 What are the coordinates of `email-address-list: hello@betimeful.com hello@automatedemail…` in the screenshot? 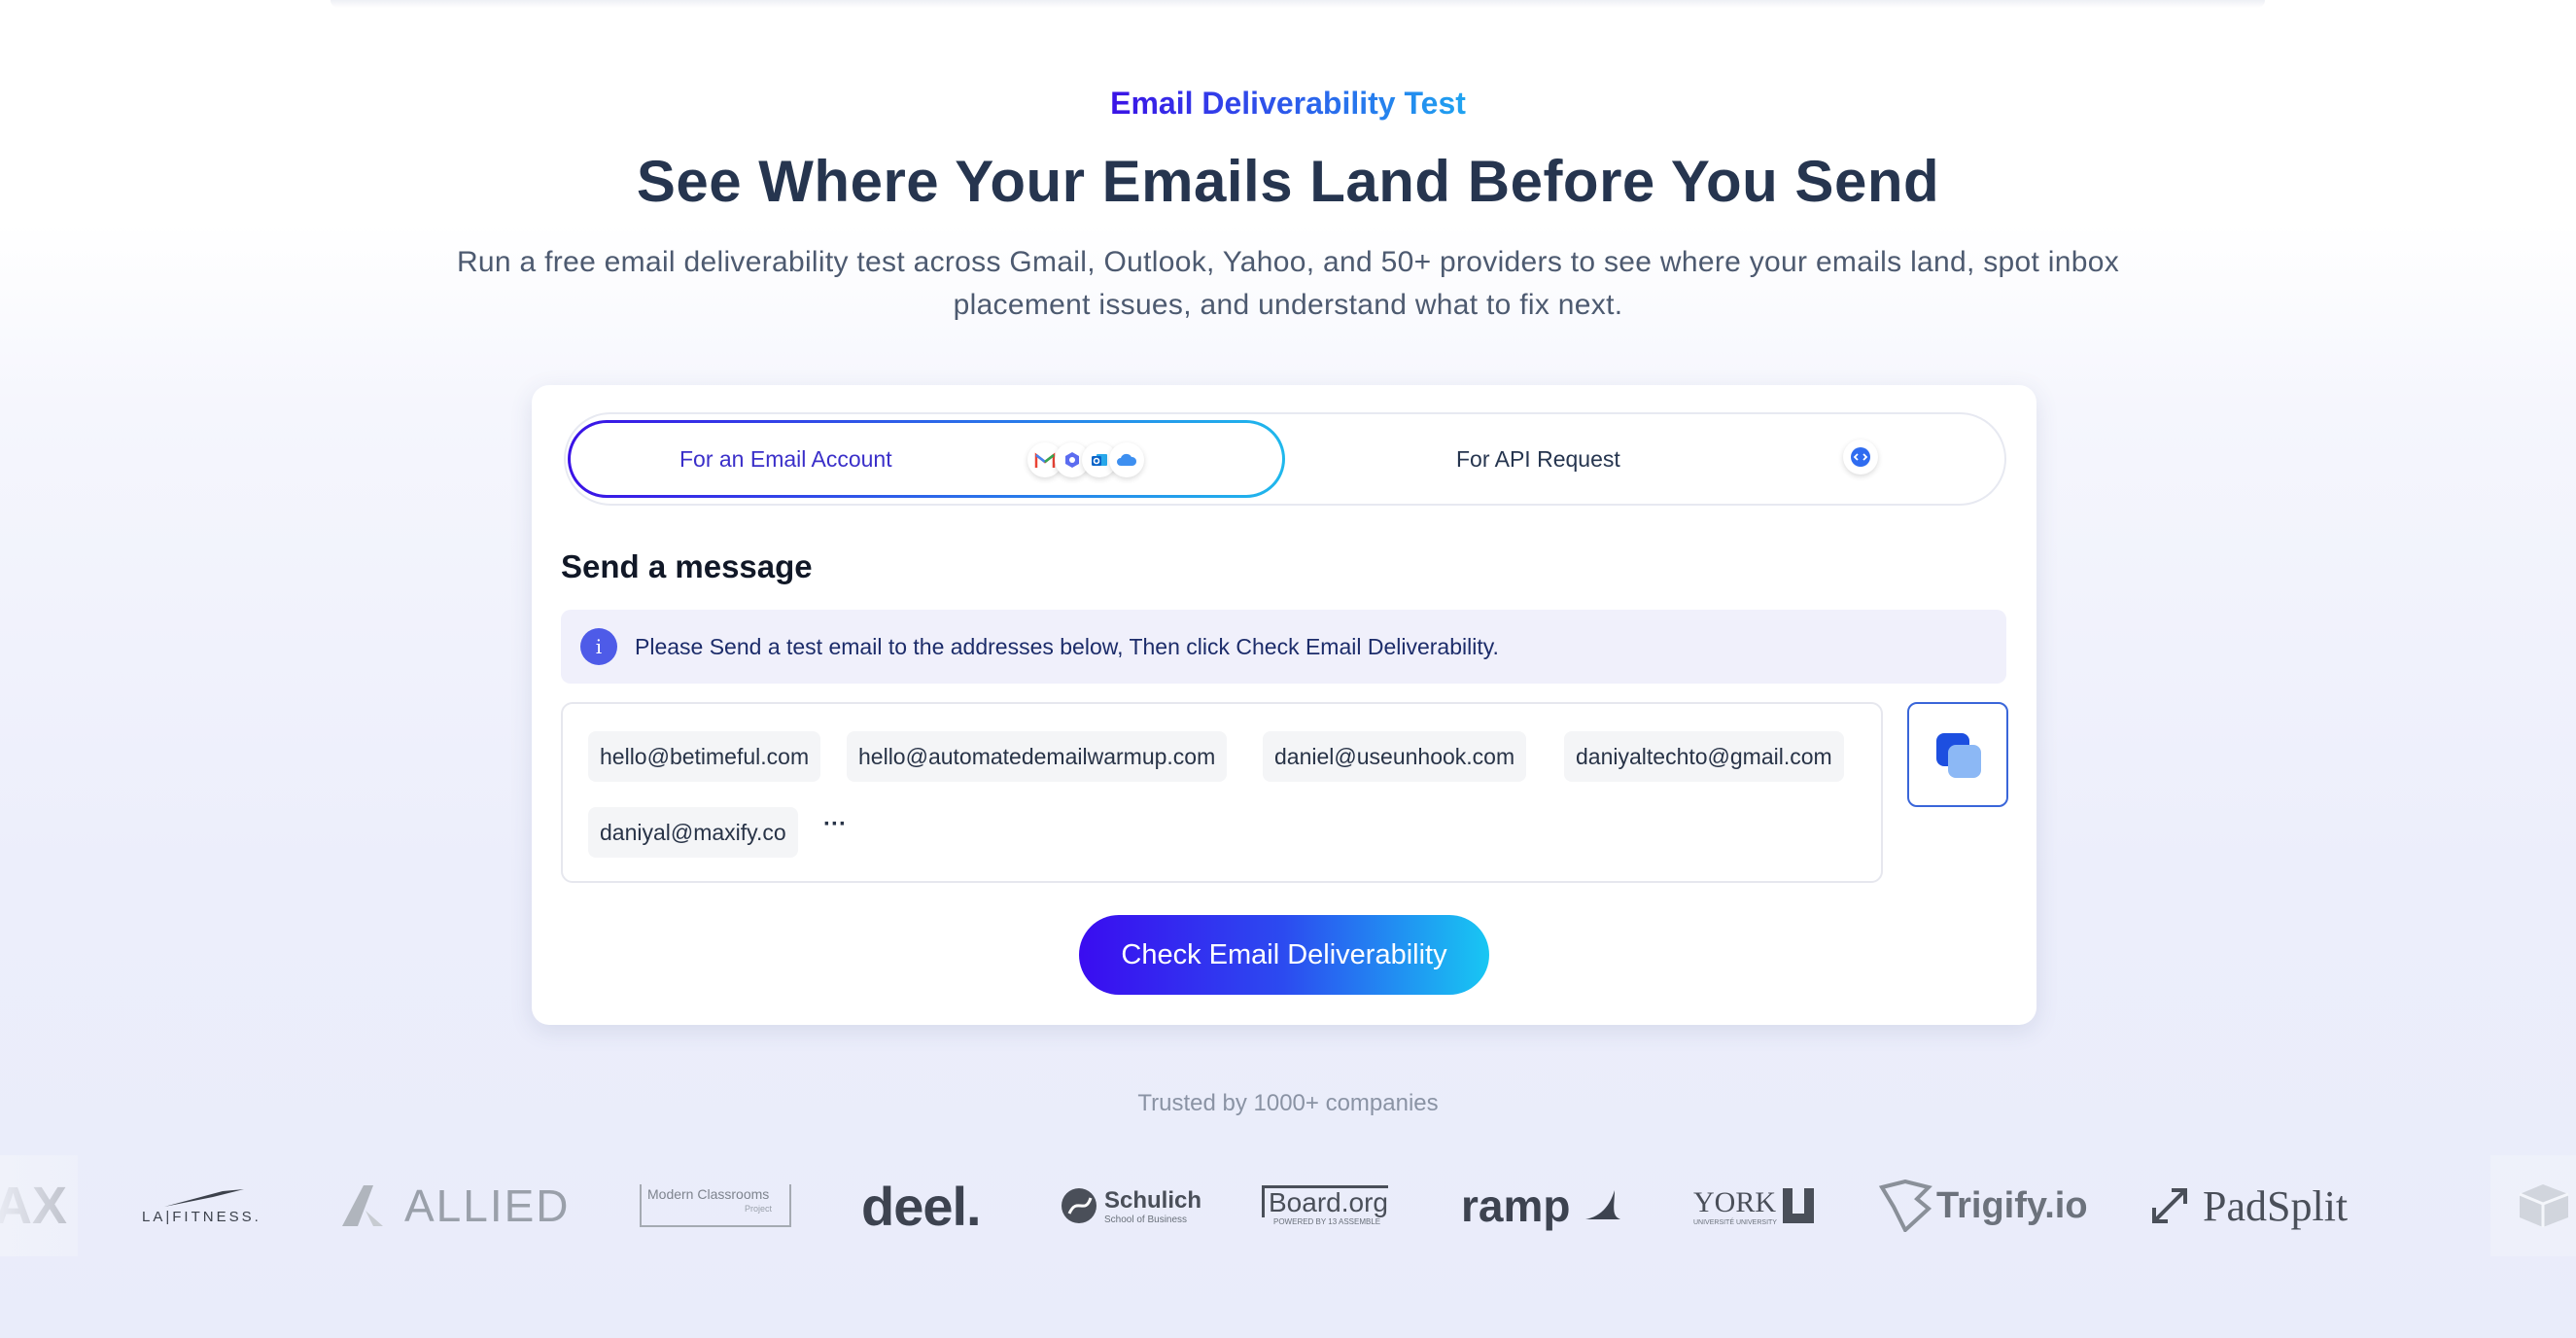 It's located at (1222, 792).